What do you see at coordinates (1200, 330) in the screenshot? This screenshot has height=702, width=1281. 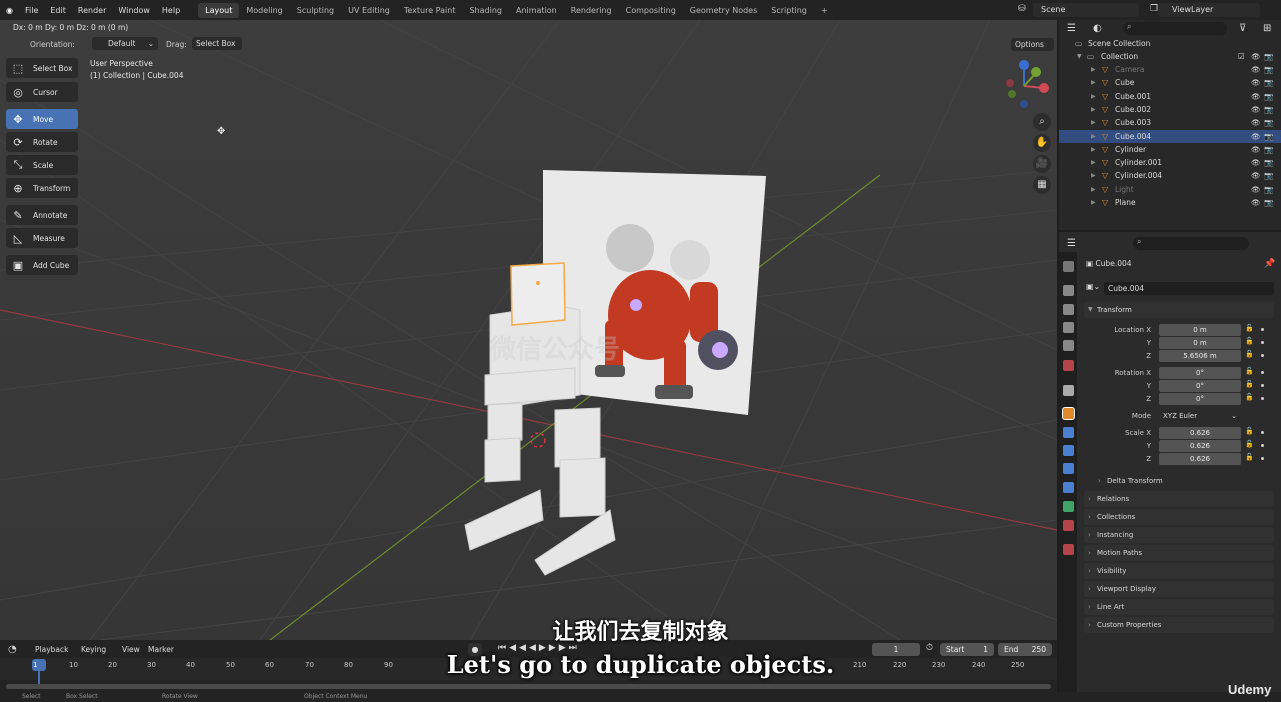 I see `location-x-field: 0 m` at bounding box center [1200, 330].